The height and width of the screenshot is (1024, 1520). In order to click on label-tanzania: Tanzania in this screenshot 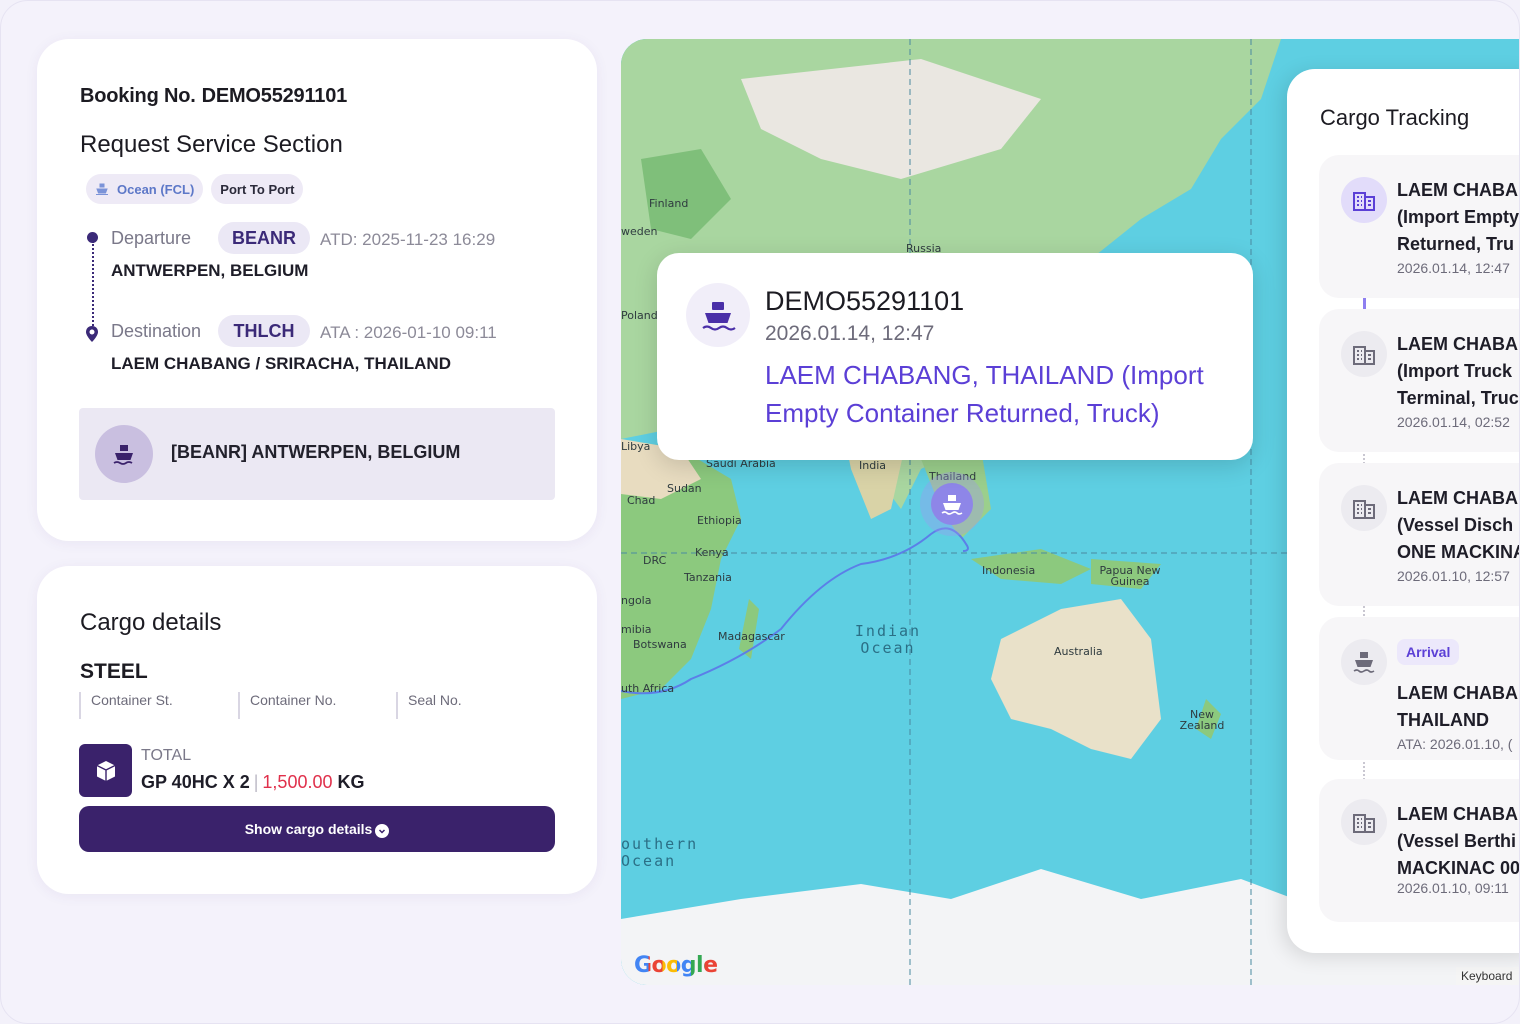, I will do `click(708, 577)`.